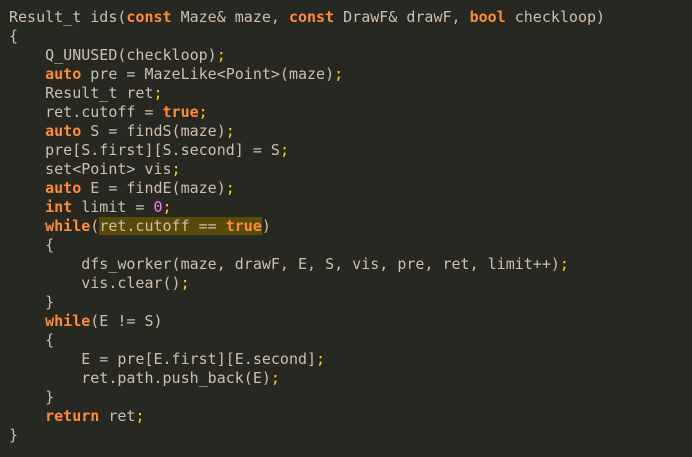  Describe the element at coordinates (346, 112) in the screenshot. I see `code-line: ret.cutoff = true;` at that location.